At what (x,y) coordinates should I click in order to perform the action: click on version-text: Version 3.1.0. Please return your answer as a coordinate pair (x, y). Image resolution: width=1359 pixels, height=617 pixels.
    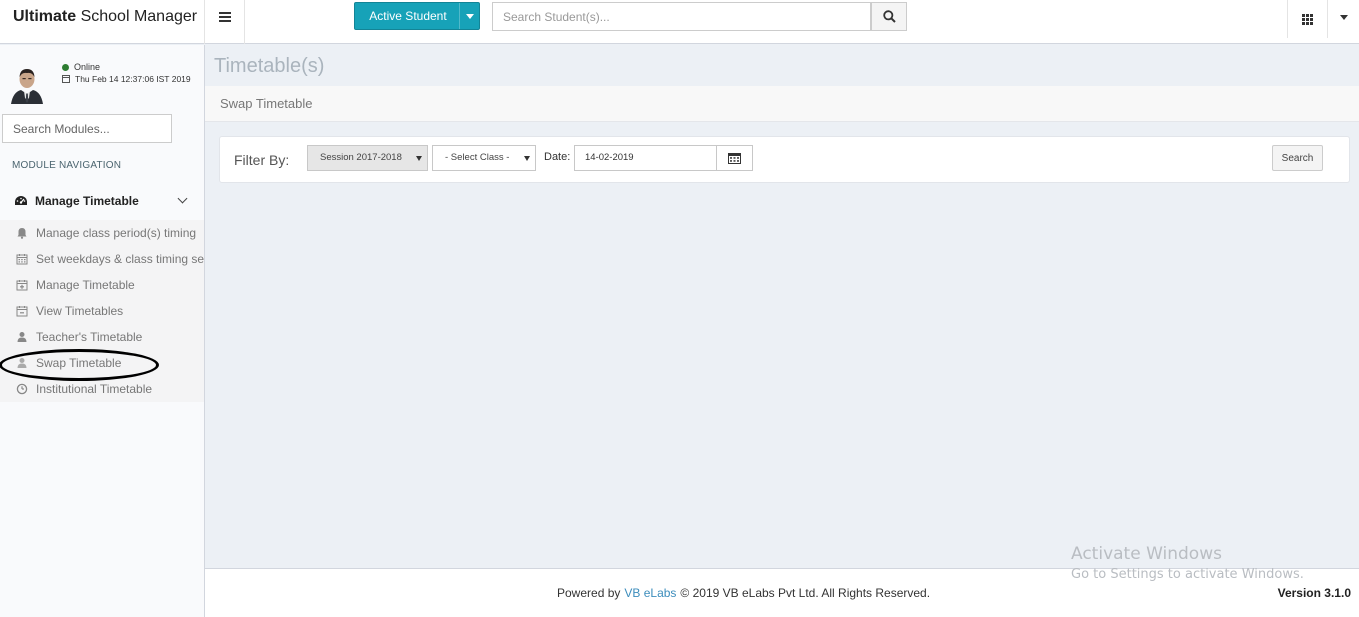
    Looking at the image, I should click on (1314, 593).